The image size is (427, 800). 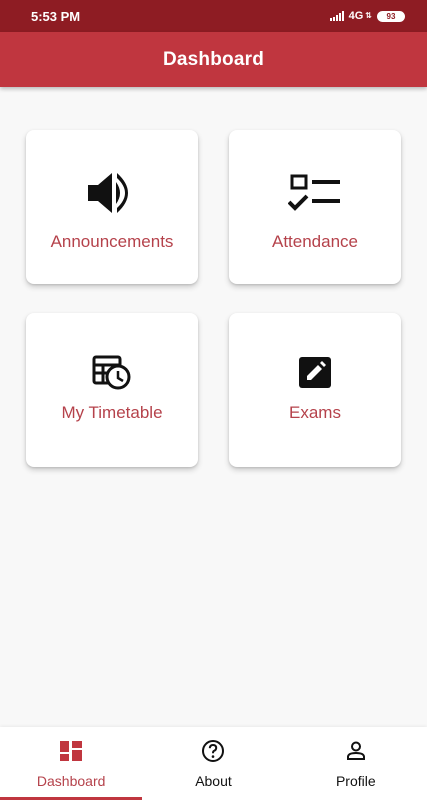 I want to click on bottom-navigation: Dashboard About Profile, so click(x=213, y=763).